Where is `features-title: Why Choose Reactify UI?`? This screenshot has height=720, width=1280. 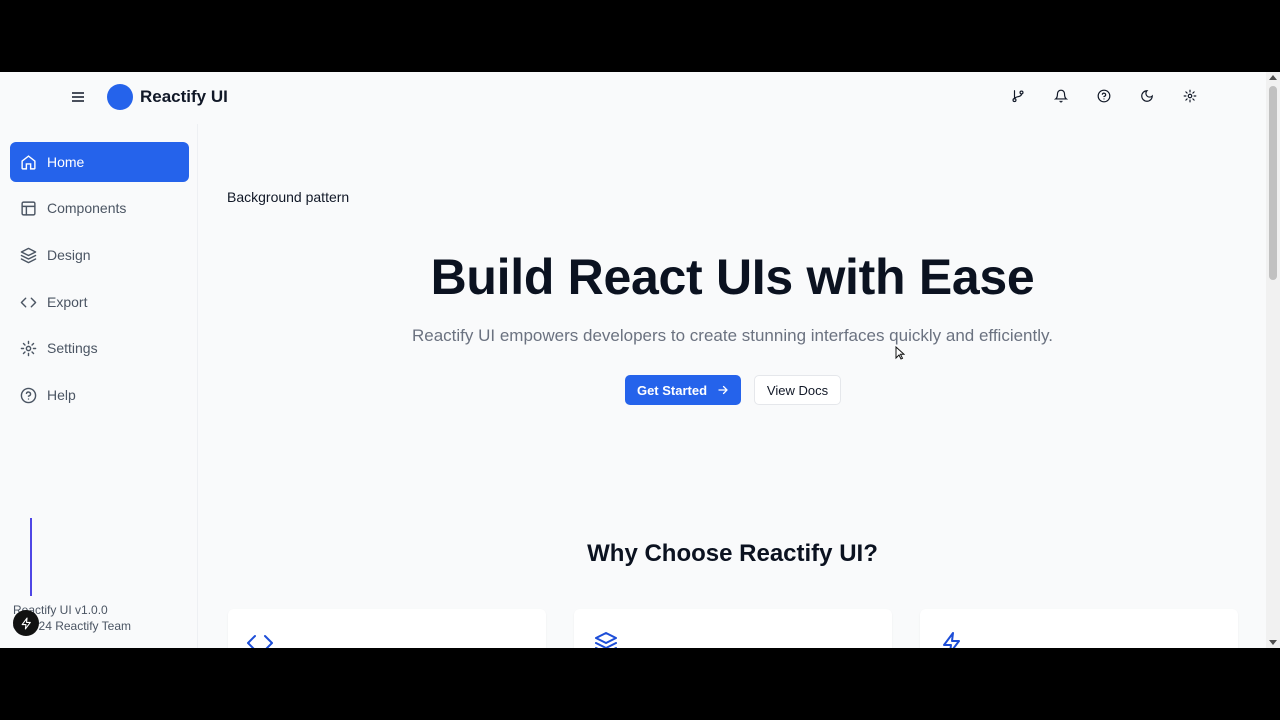 features-title: Why Choose Reactify UI? is located at coordinates (732, 553).